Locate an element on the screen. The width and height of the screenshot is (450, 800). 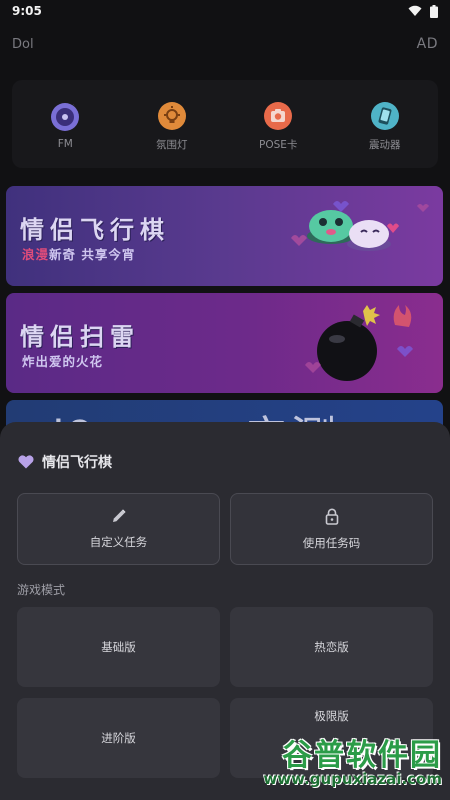
tool-label: 震动器 is located at coordinates (385, 144).